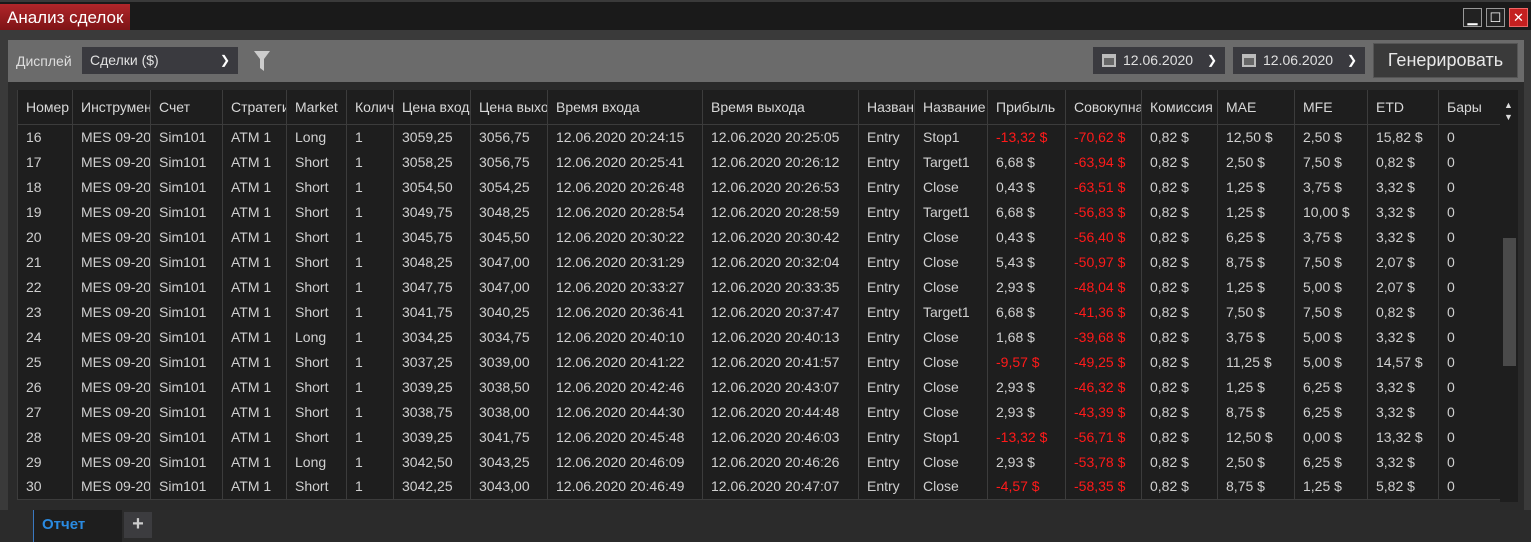  I want to click on column-header: Комиссия, so click(1179, 107).